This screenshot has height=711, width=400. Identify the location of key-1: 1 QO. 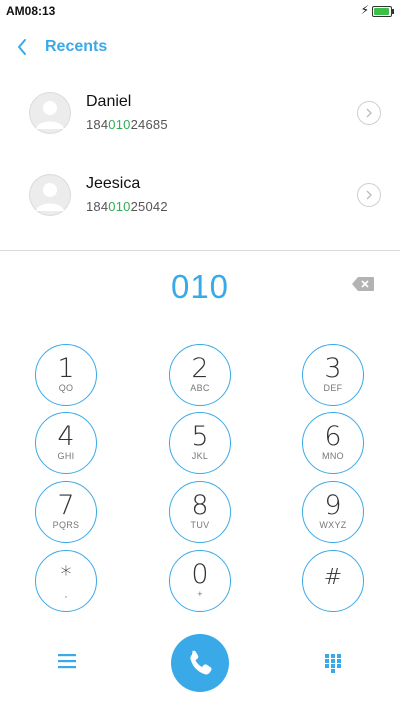
(66, 375).